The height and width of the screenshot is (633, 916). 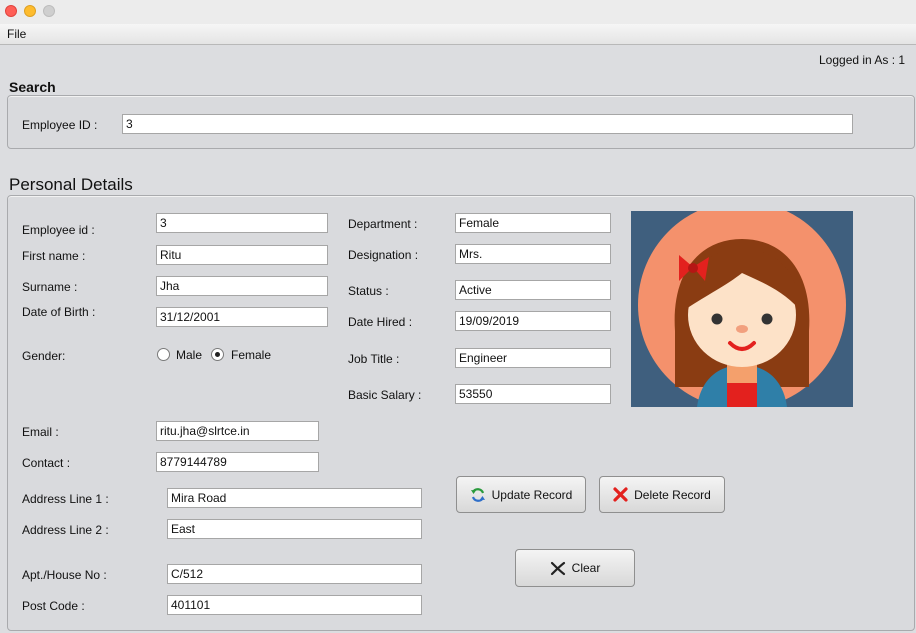 I want to click on close-window-button, so click(x=11, y=11).